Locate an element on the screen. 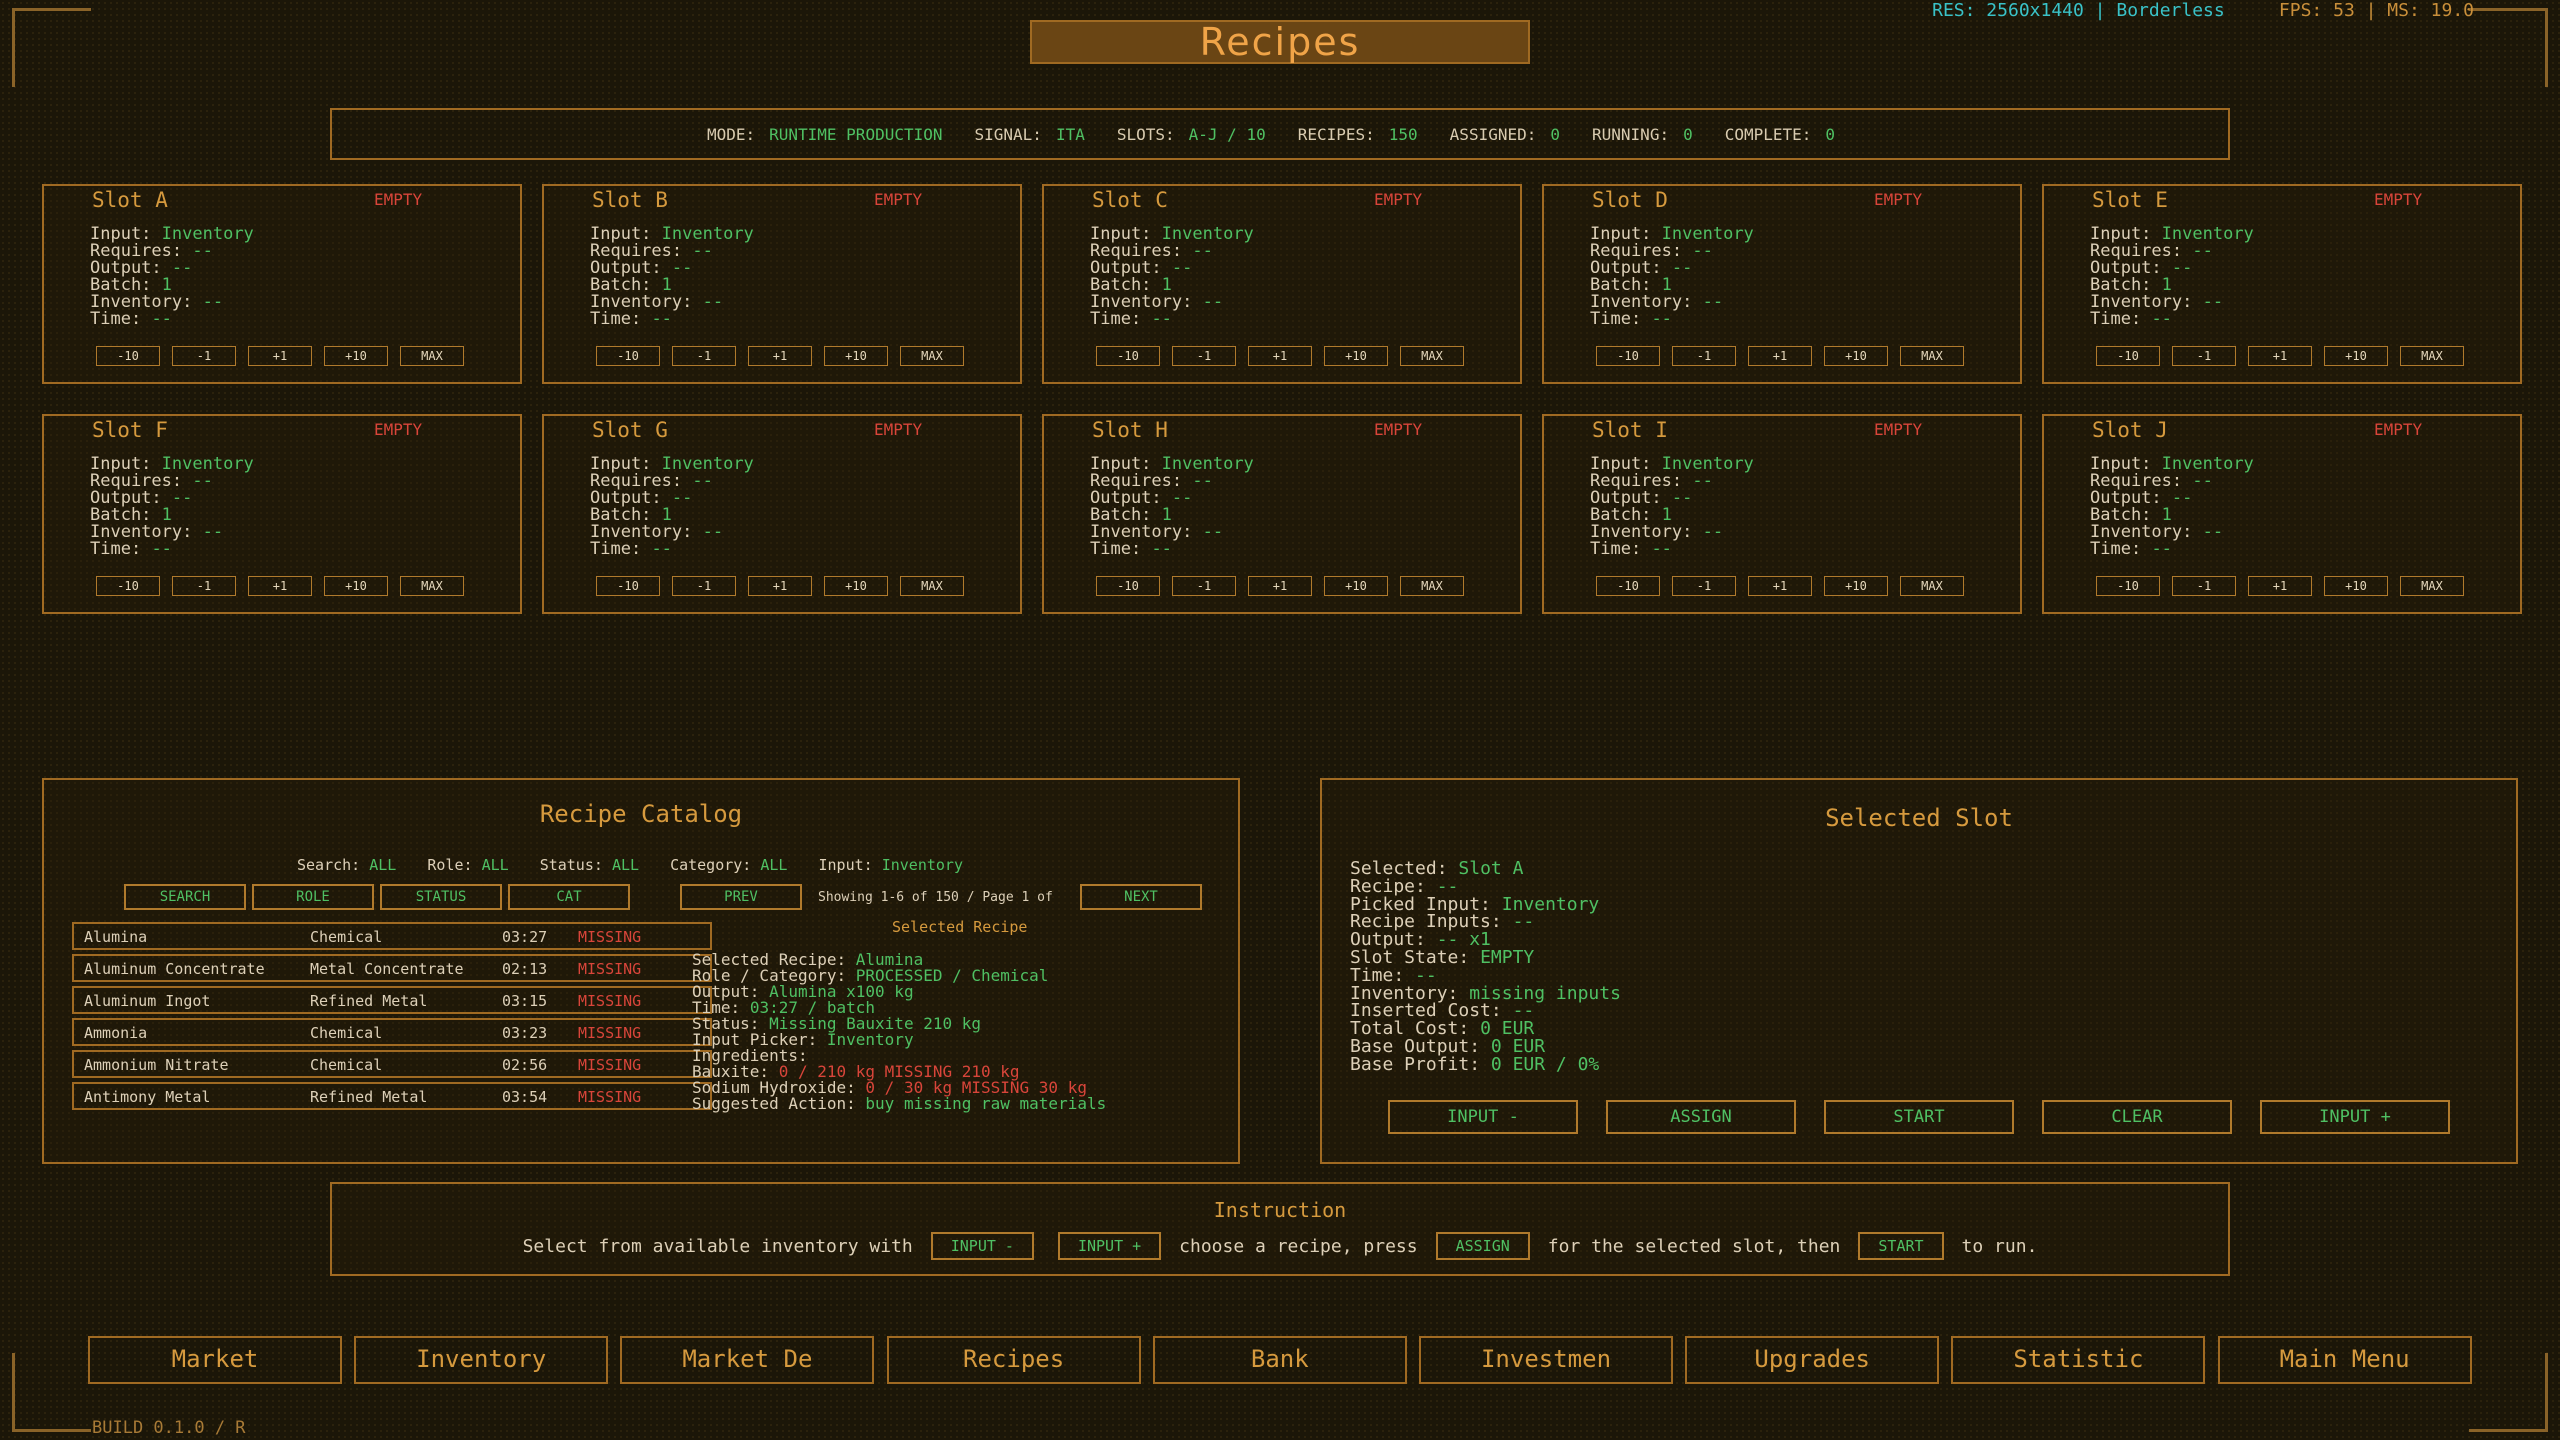 This screenshot has width=2560, height=1440. nav-main-menu-button: Main Menu is located at coordinates (2344, 1360).